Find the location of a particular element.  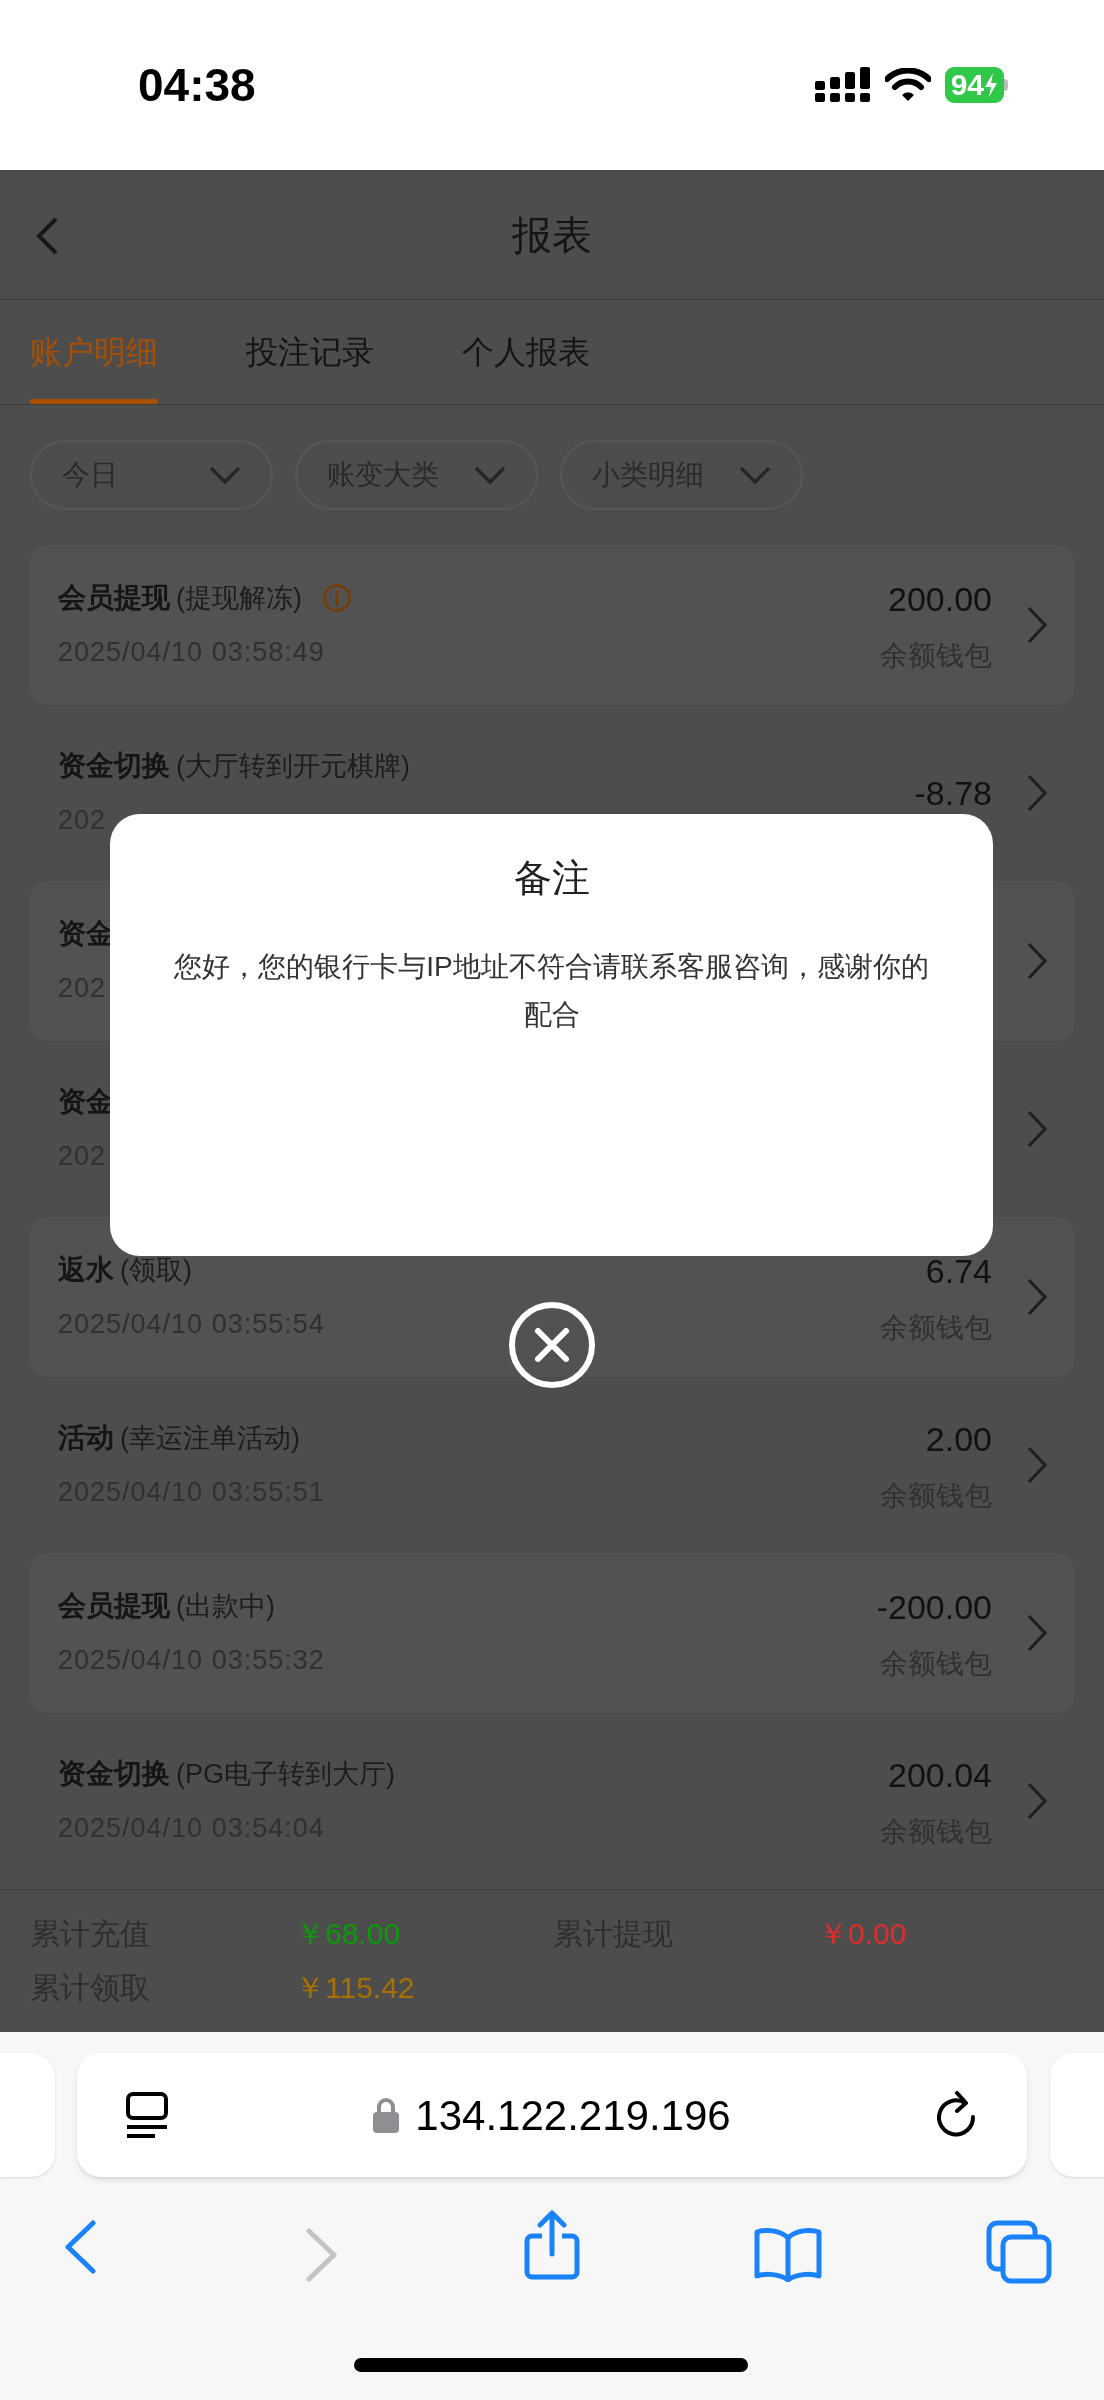

url-text: 134.122.219.196 is located at coordinates (573, 2115).